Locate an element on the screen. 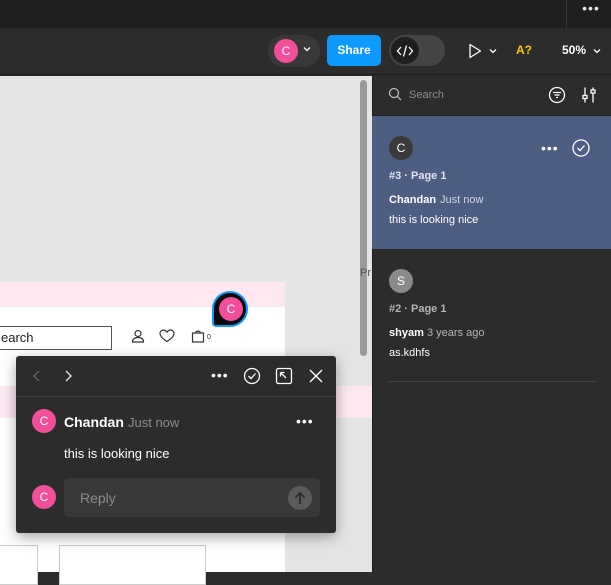 This screenshot has height=585, width=611. sliders-icon is located at coordinates (589, 95).